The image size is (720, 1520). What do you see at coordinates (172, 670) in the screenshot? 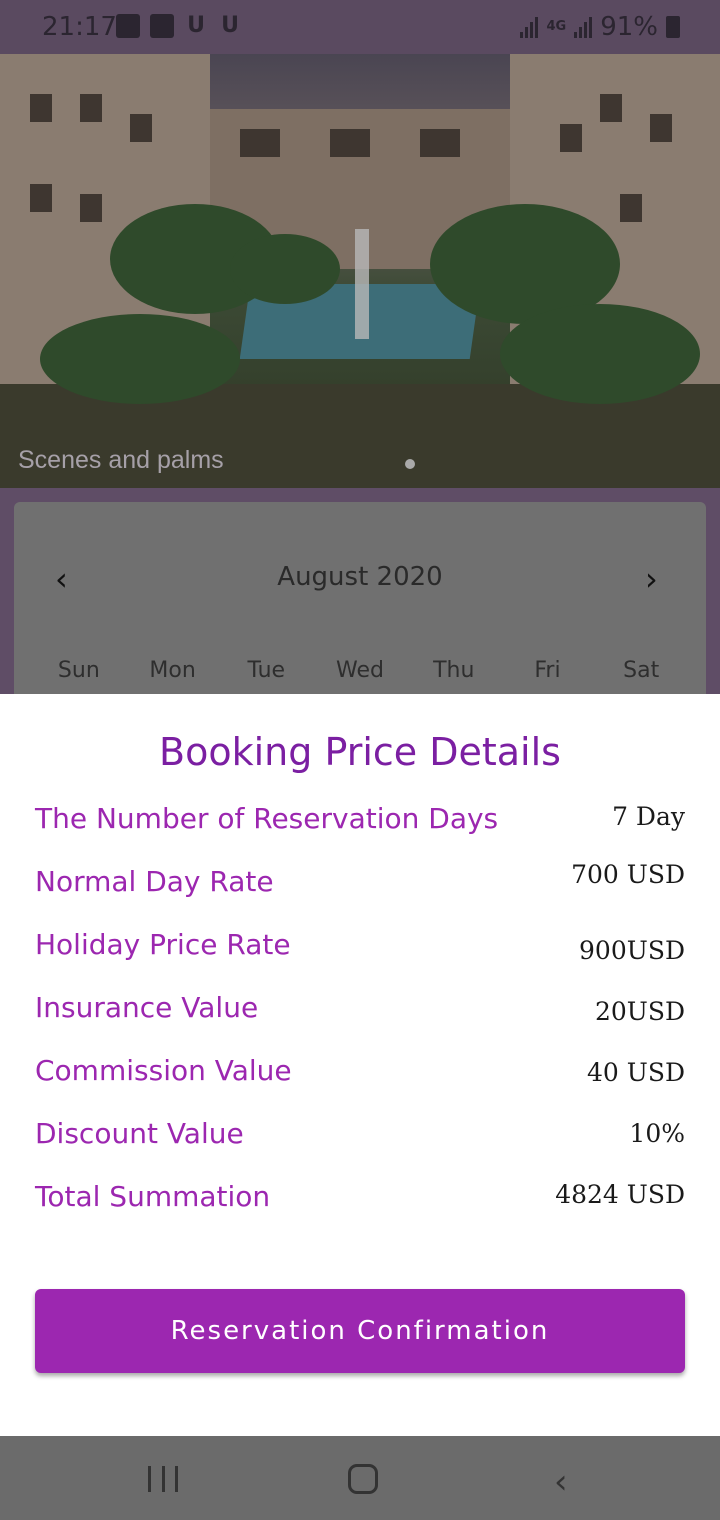
I see `weekday-label: Mon` at bounding box center [172, 670].